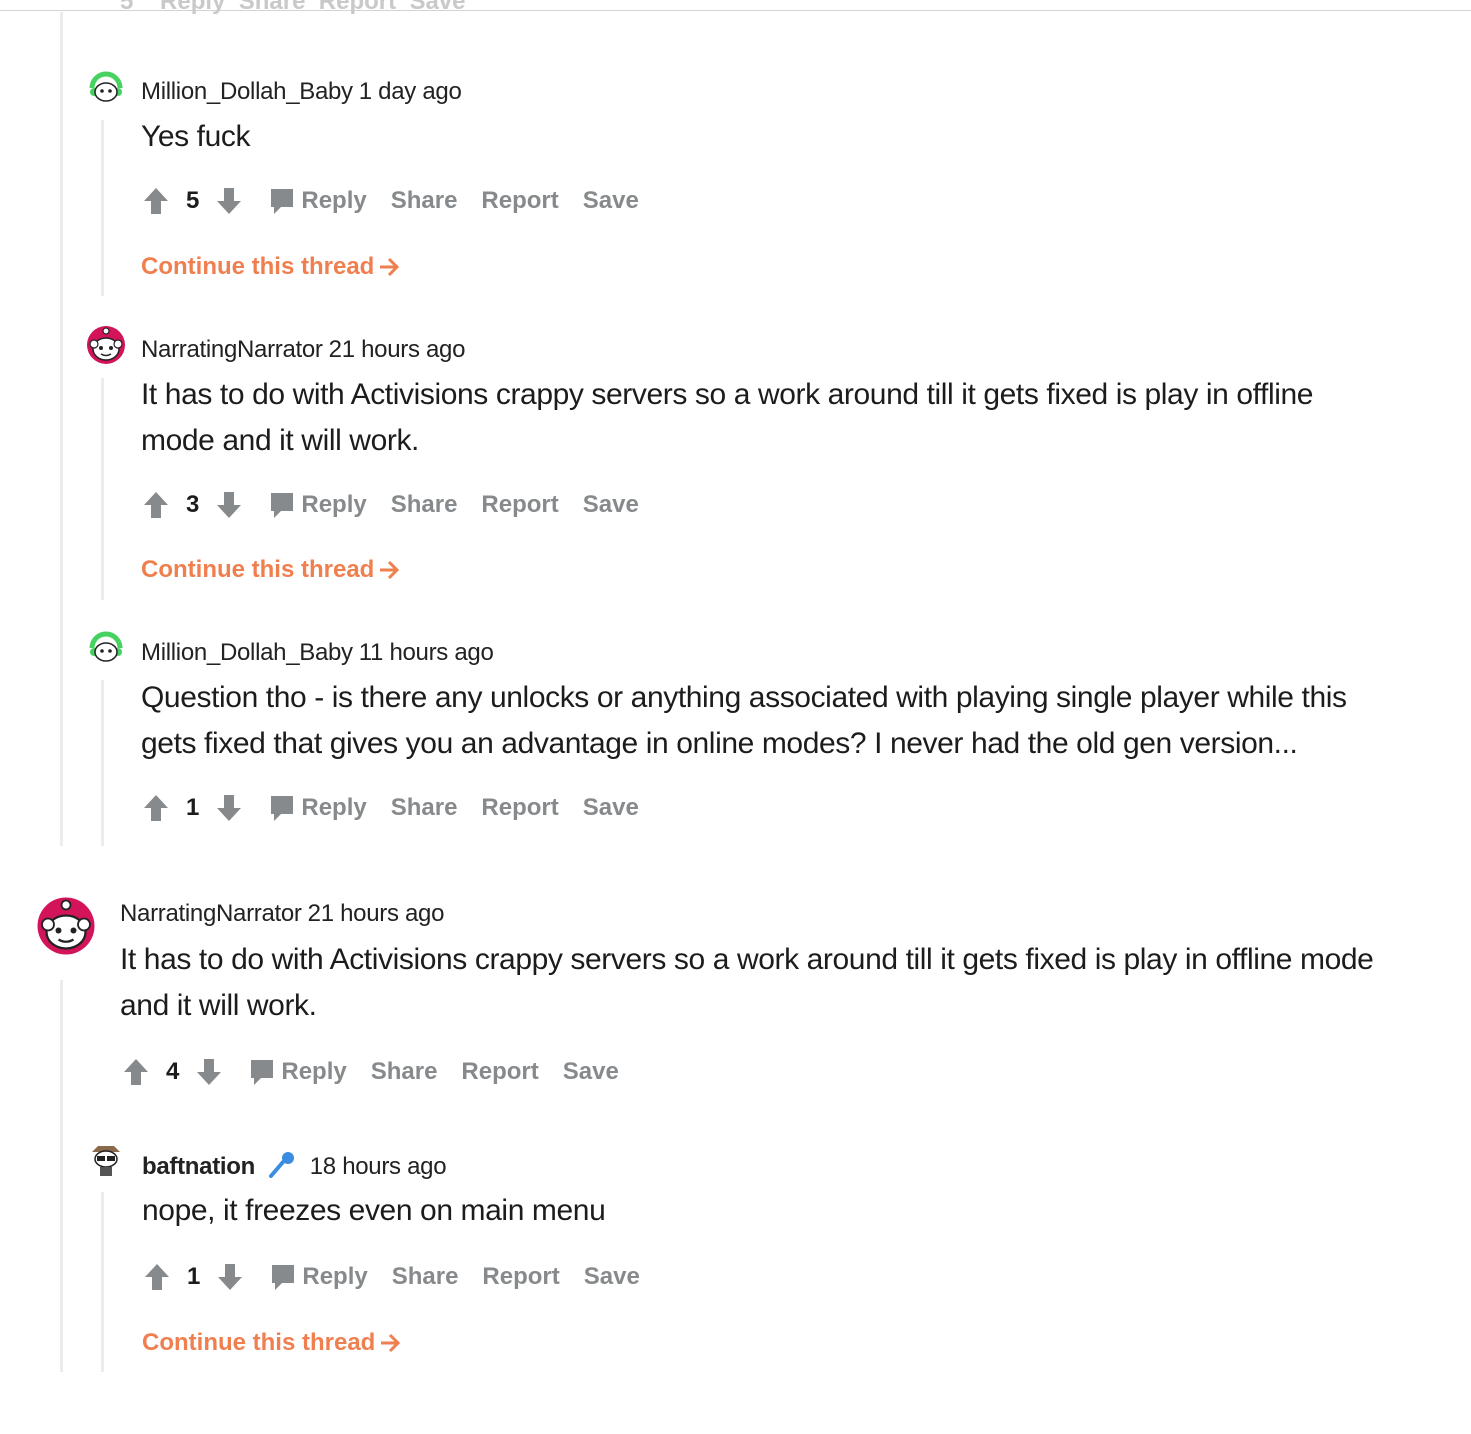 This screenshot has height=1434, width=1471. What do you see at coordinates (173, 1071) in the screenshot?
I see `vote-count: 4` at bounding box center [173, 1071].